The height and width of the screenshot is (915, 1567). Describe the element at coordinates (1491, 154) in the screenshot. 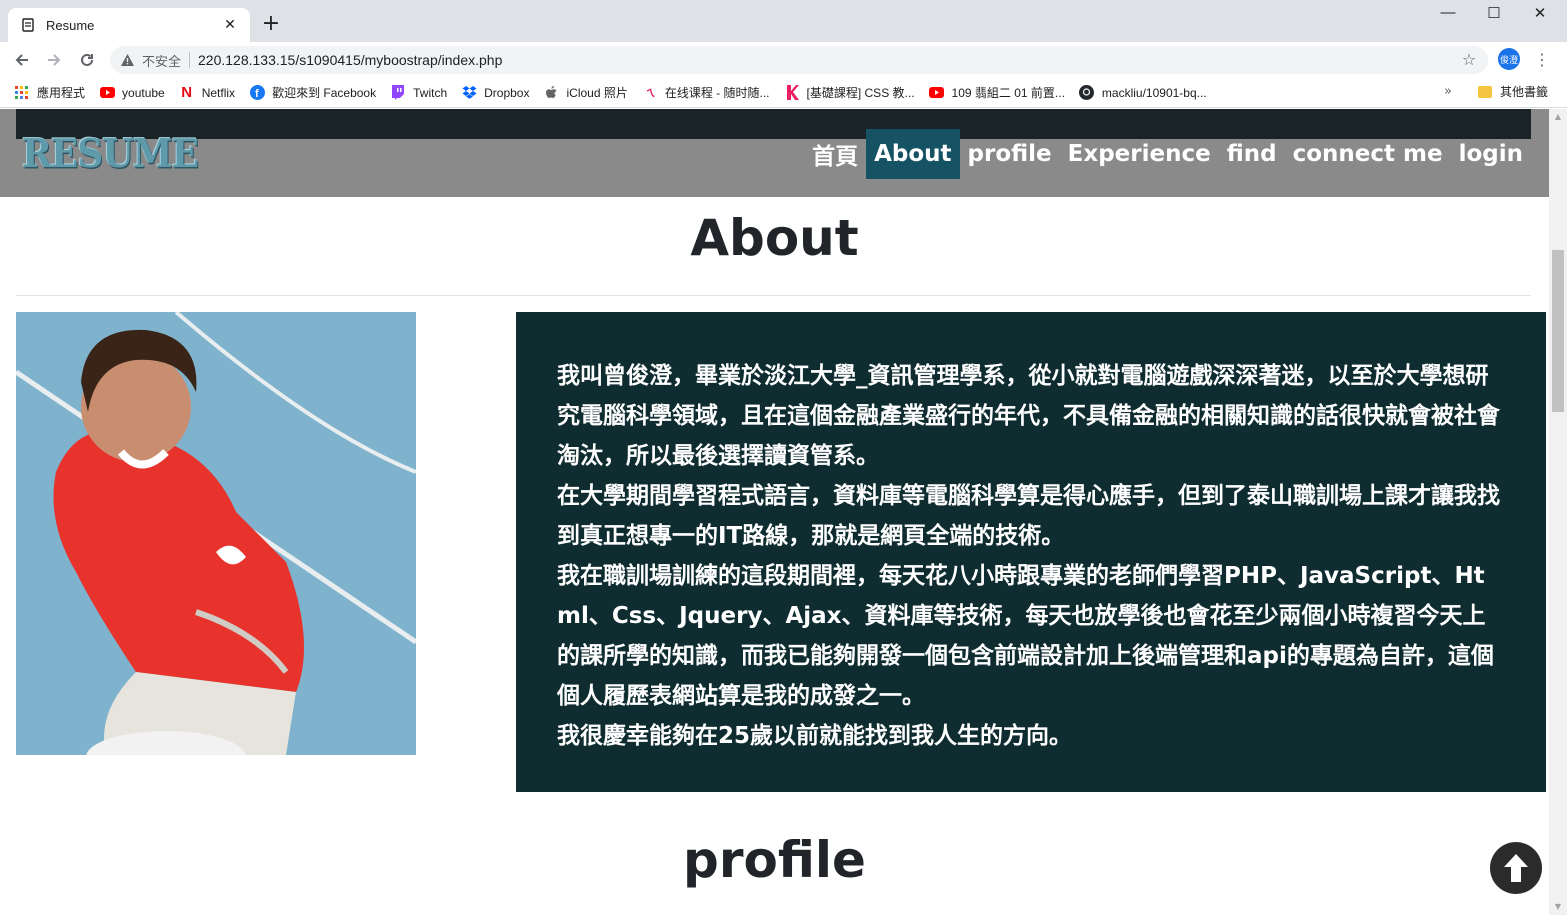

I see `nav-login: login` at that location.